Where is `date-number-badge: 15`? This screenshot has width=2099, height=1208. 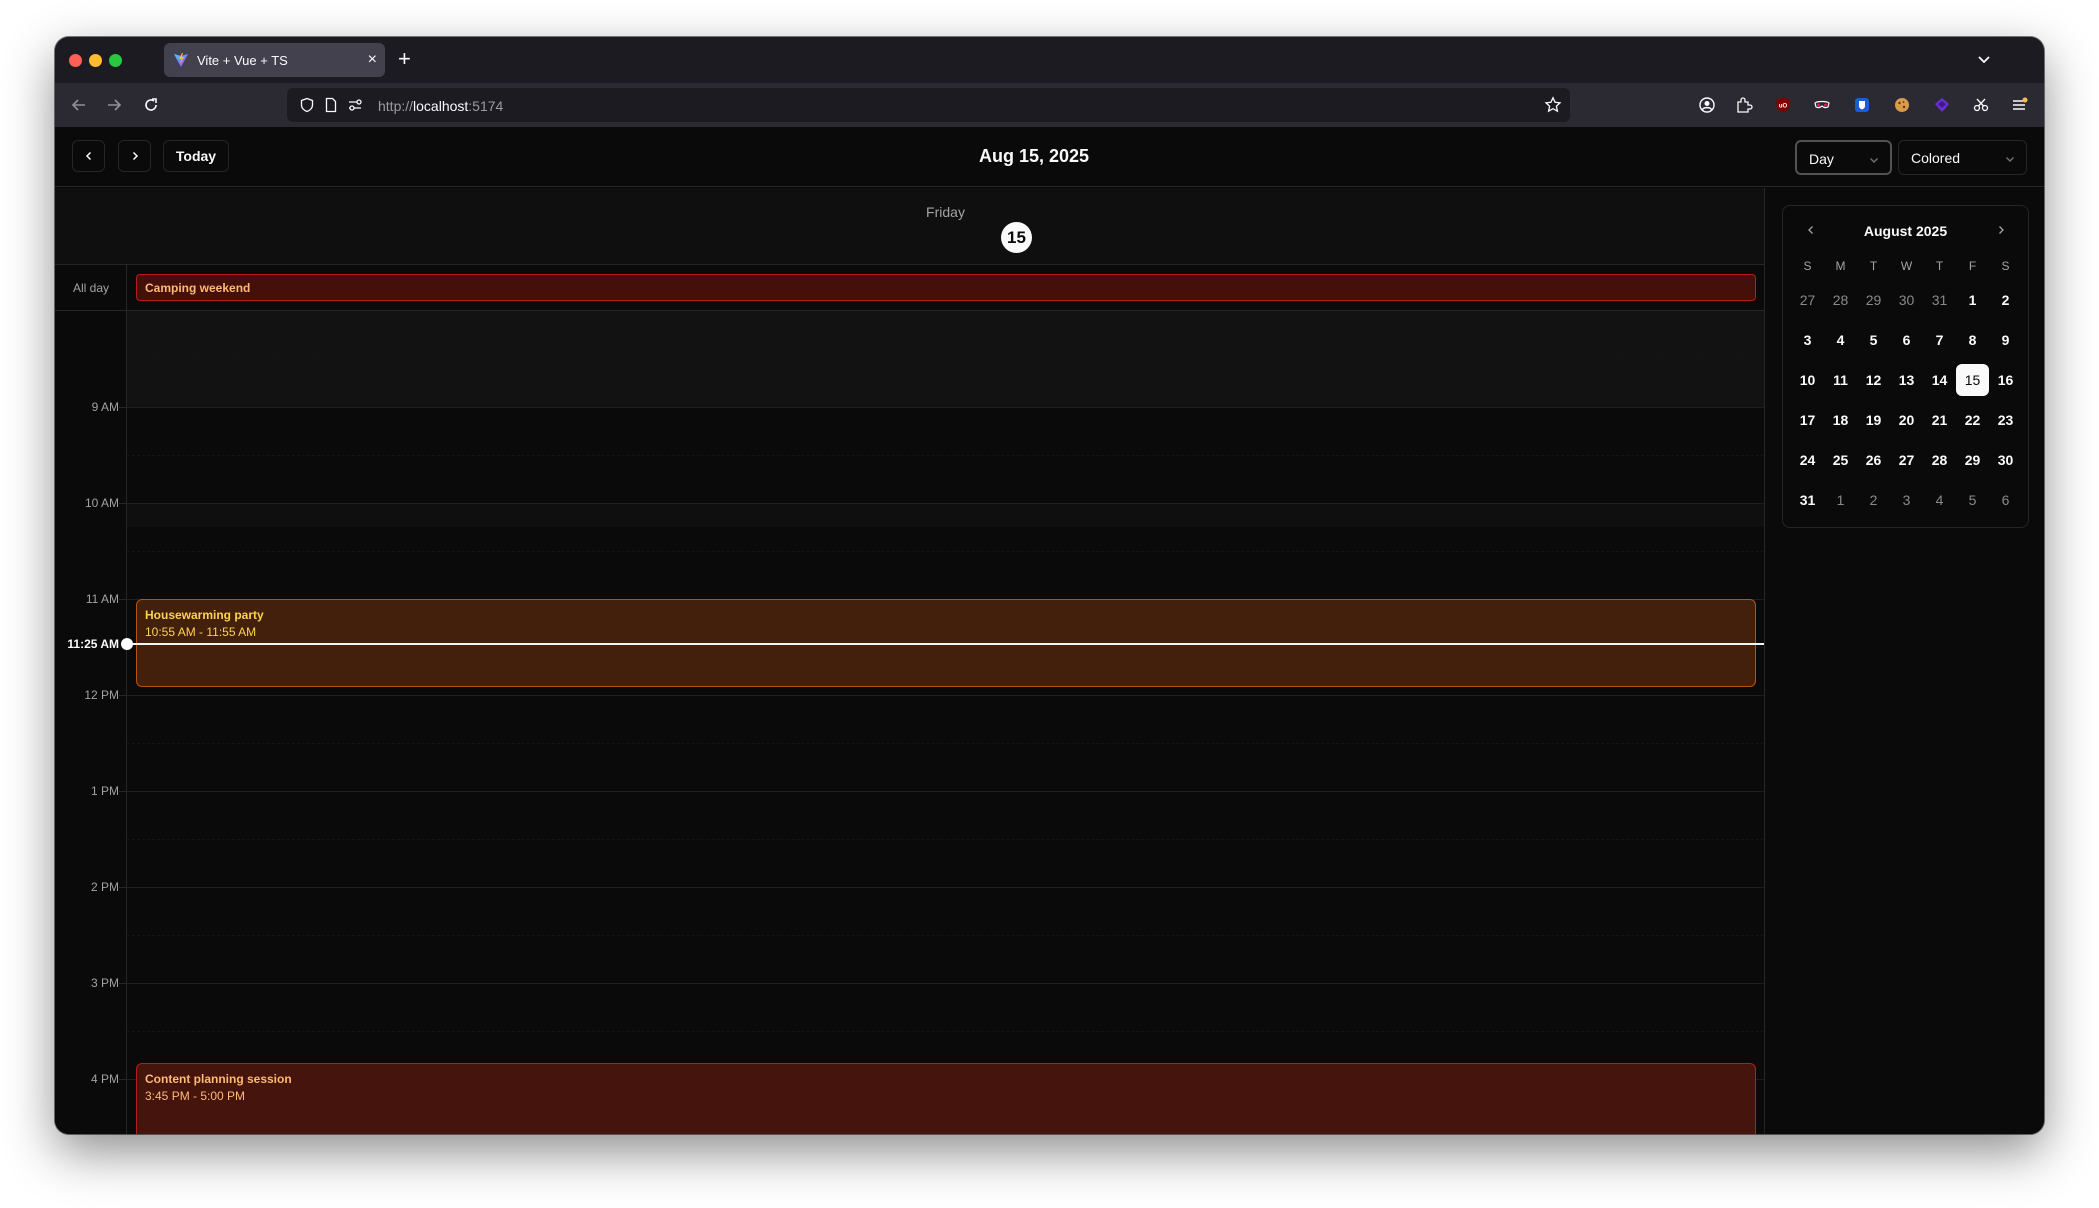
date-number-badge: 15 is located at coordinates (1016, 237).